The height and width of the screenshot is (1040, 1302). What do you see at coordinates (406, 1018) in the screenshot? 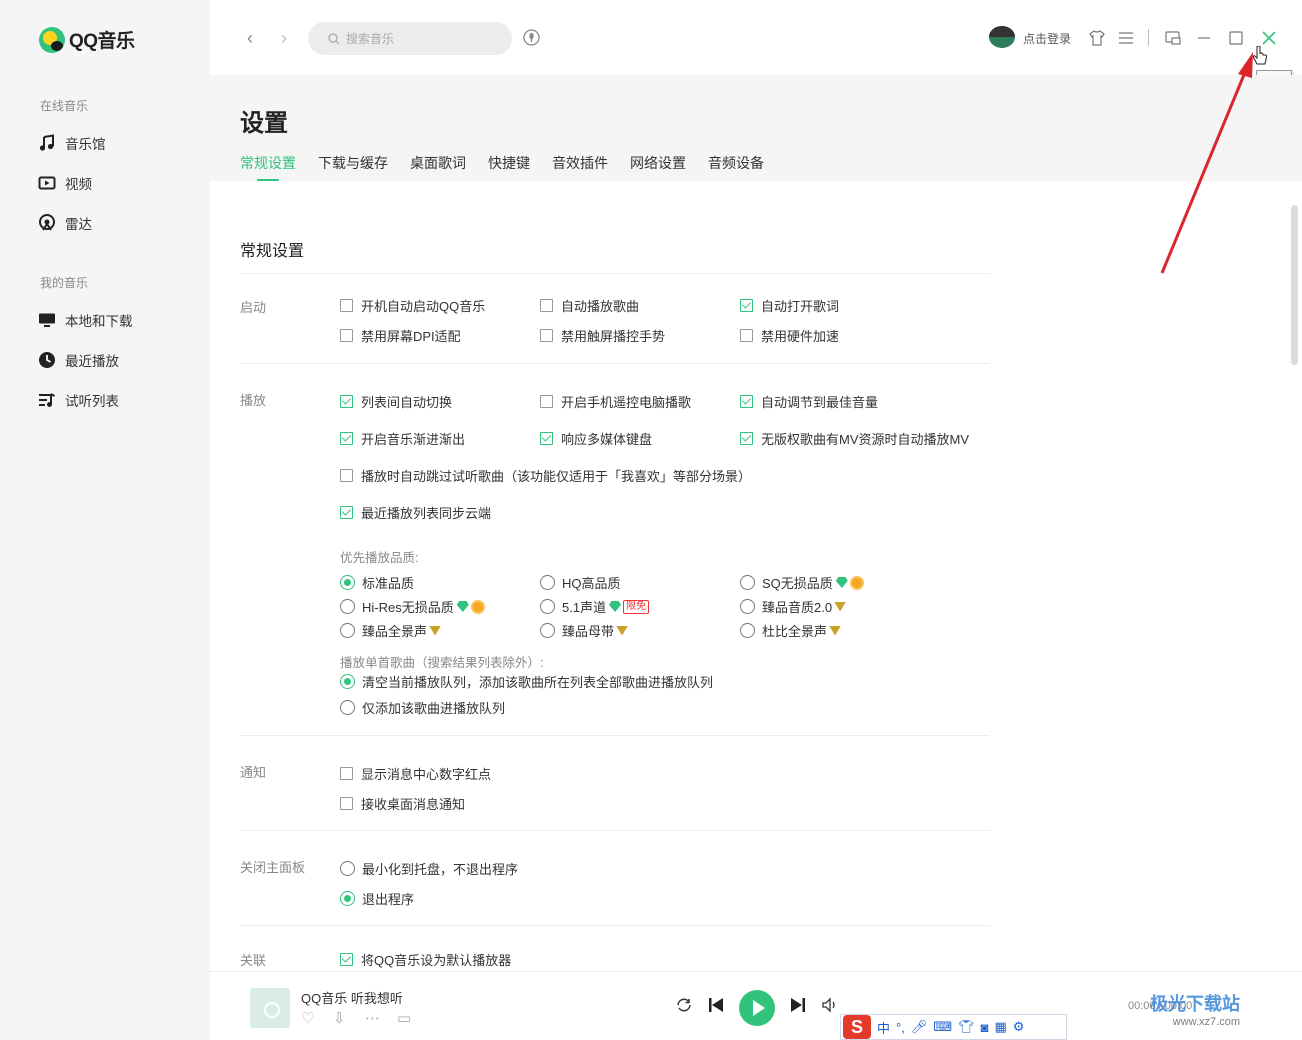
I see `comment-icon: ▭` at bounding box center [406, 1018].